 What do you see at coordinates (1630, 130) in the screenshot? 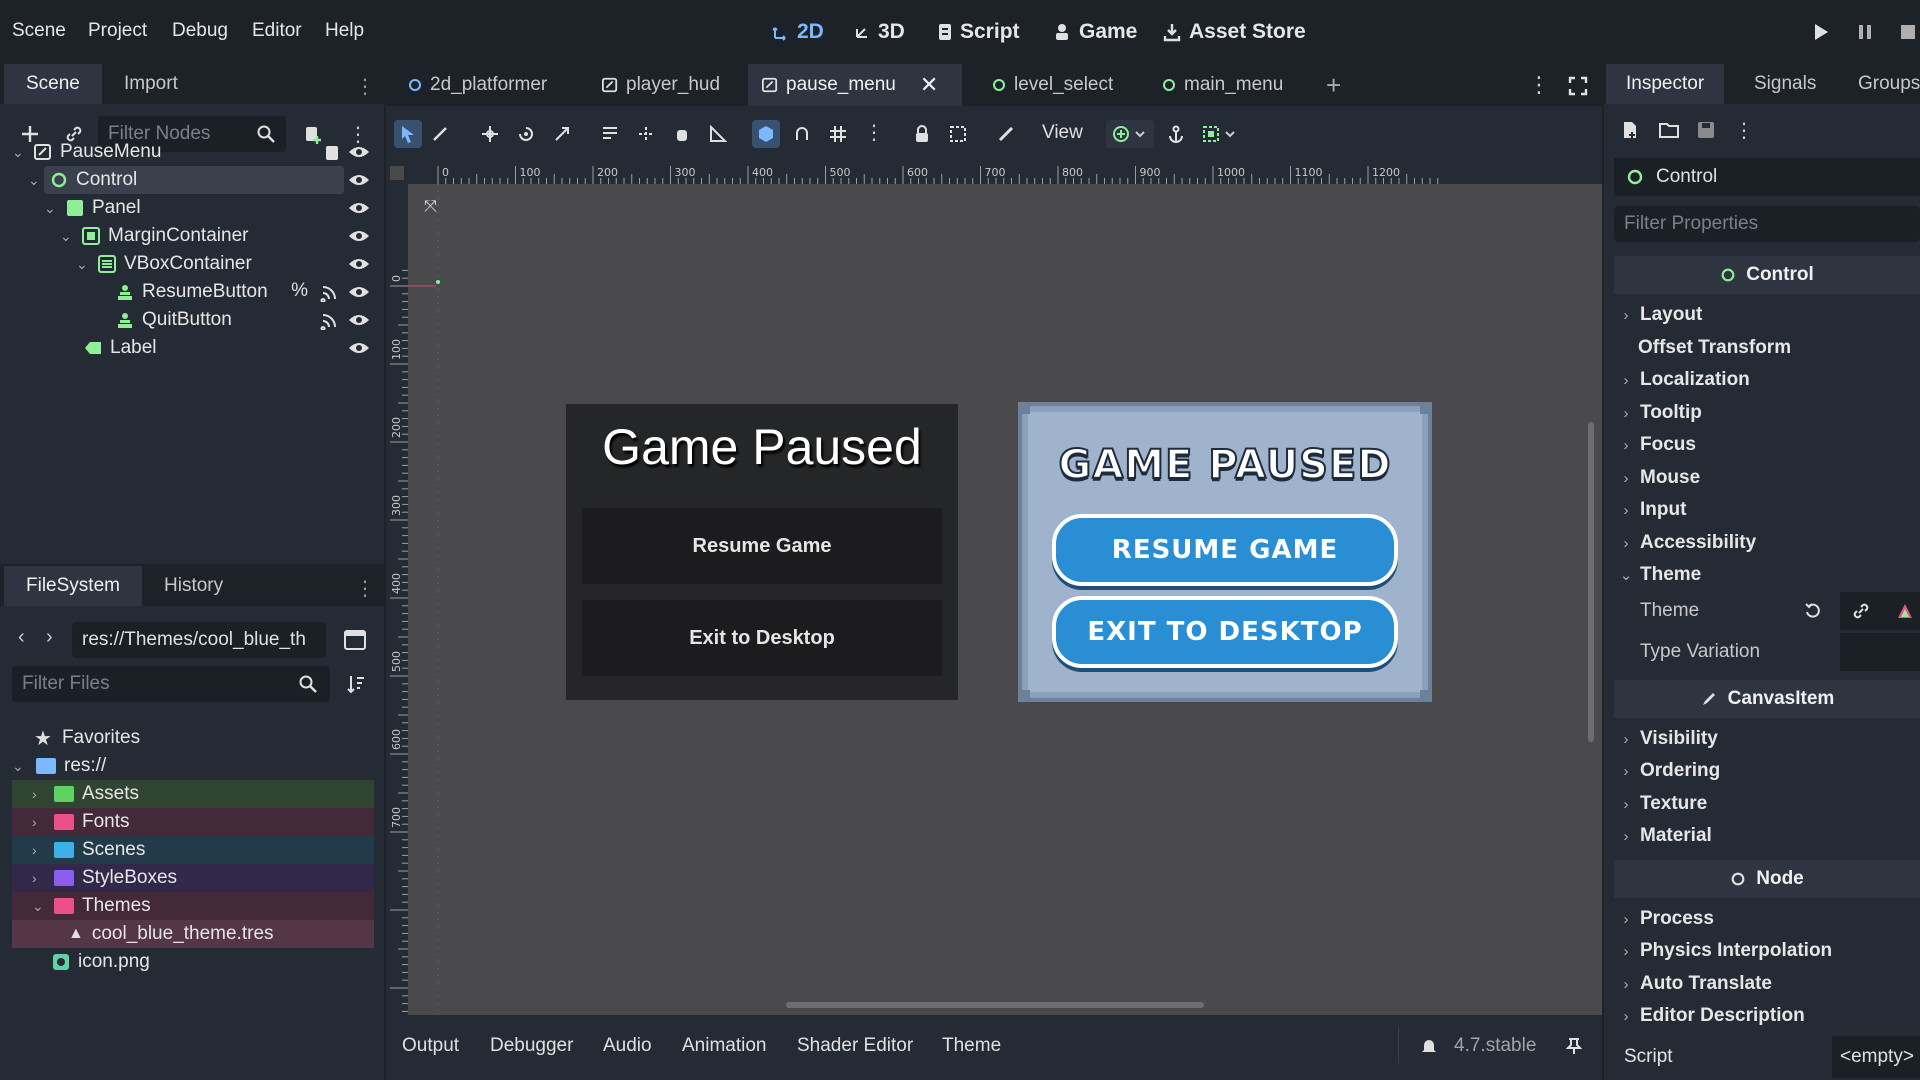
I see `new-resource-icon` at bounding box center [1630, 130].